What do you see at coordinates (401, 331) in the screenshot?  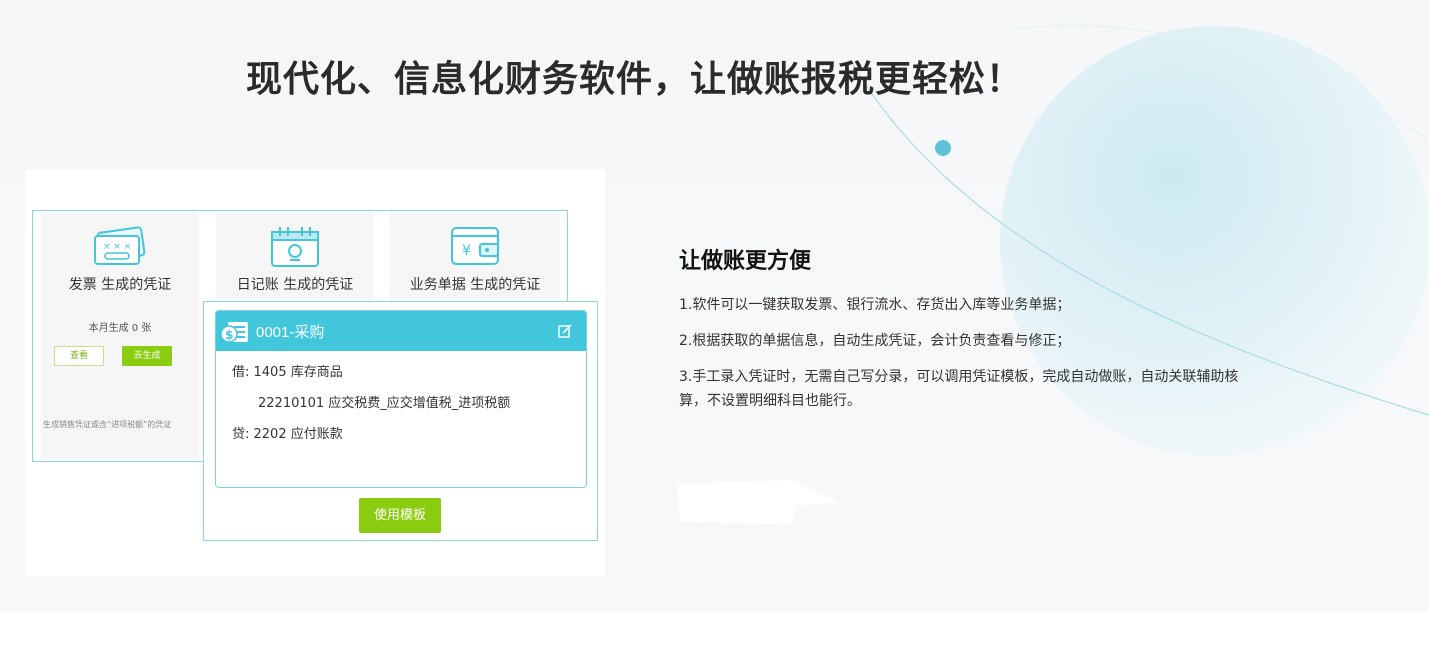 I see `voucher-header: $ 0001-采购` at bounding box center [401, 331].